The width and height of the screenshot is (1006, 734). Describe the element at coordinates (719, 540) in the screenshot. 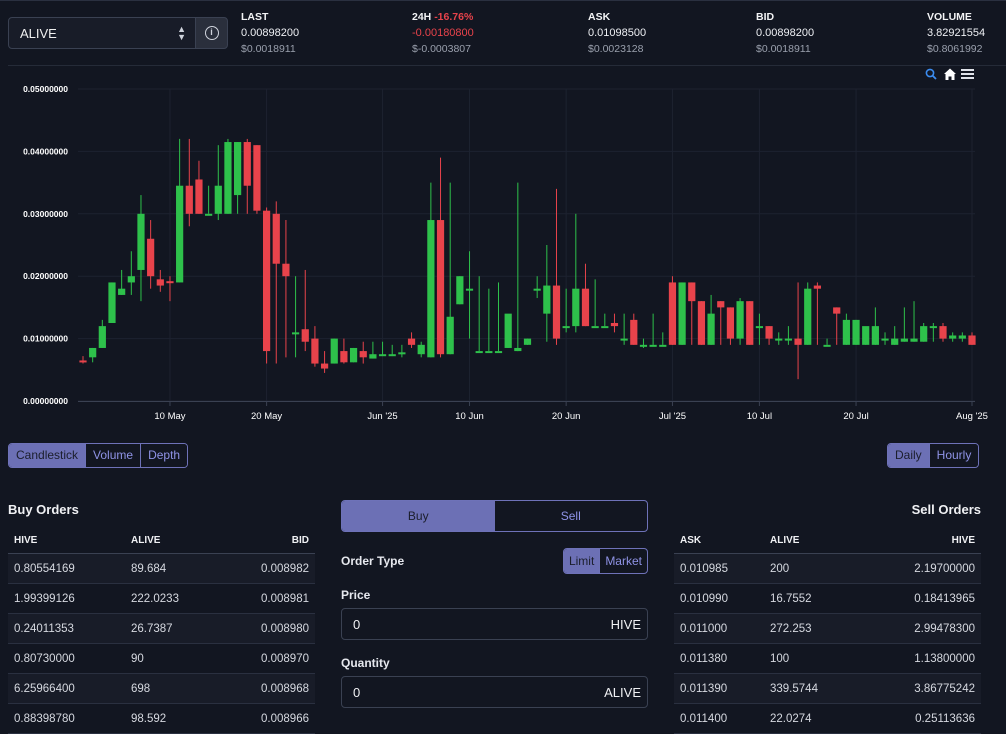

I see `column-header: ASK` at that location.